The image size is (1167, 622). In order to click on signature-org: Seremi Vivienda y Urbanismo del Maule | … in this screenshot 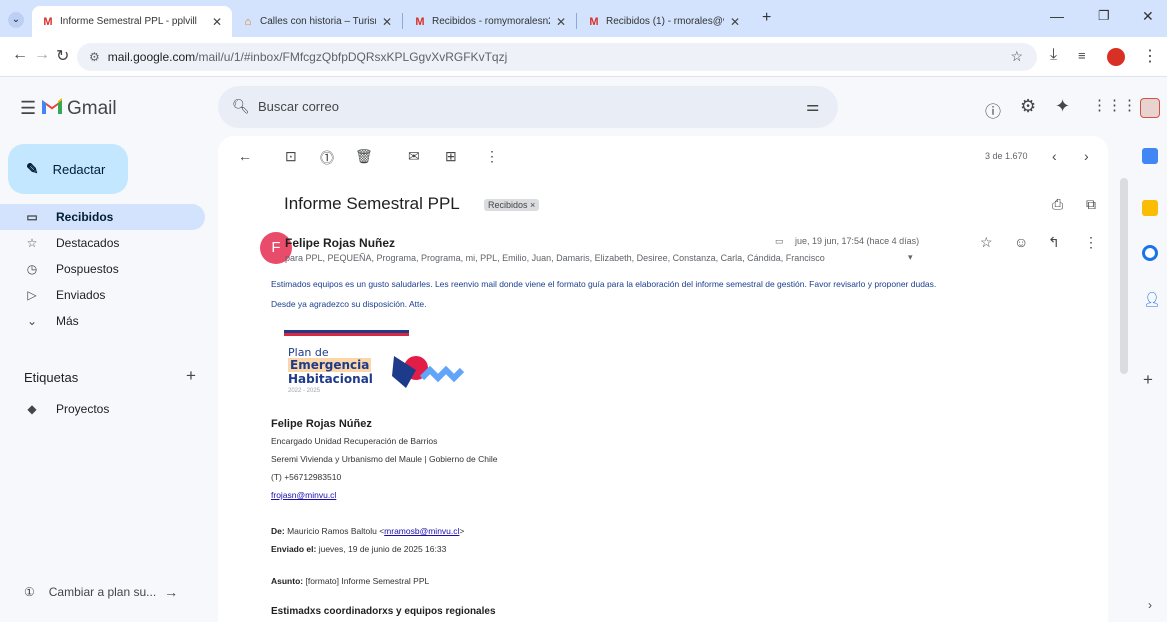, I will do `click(384, 459)`.